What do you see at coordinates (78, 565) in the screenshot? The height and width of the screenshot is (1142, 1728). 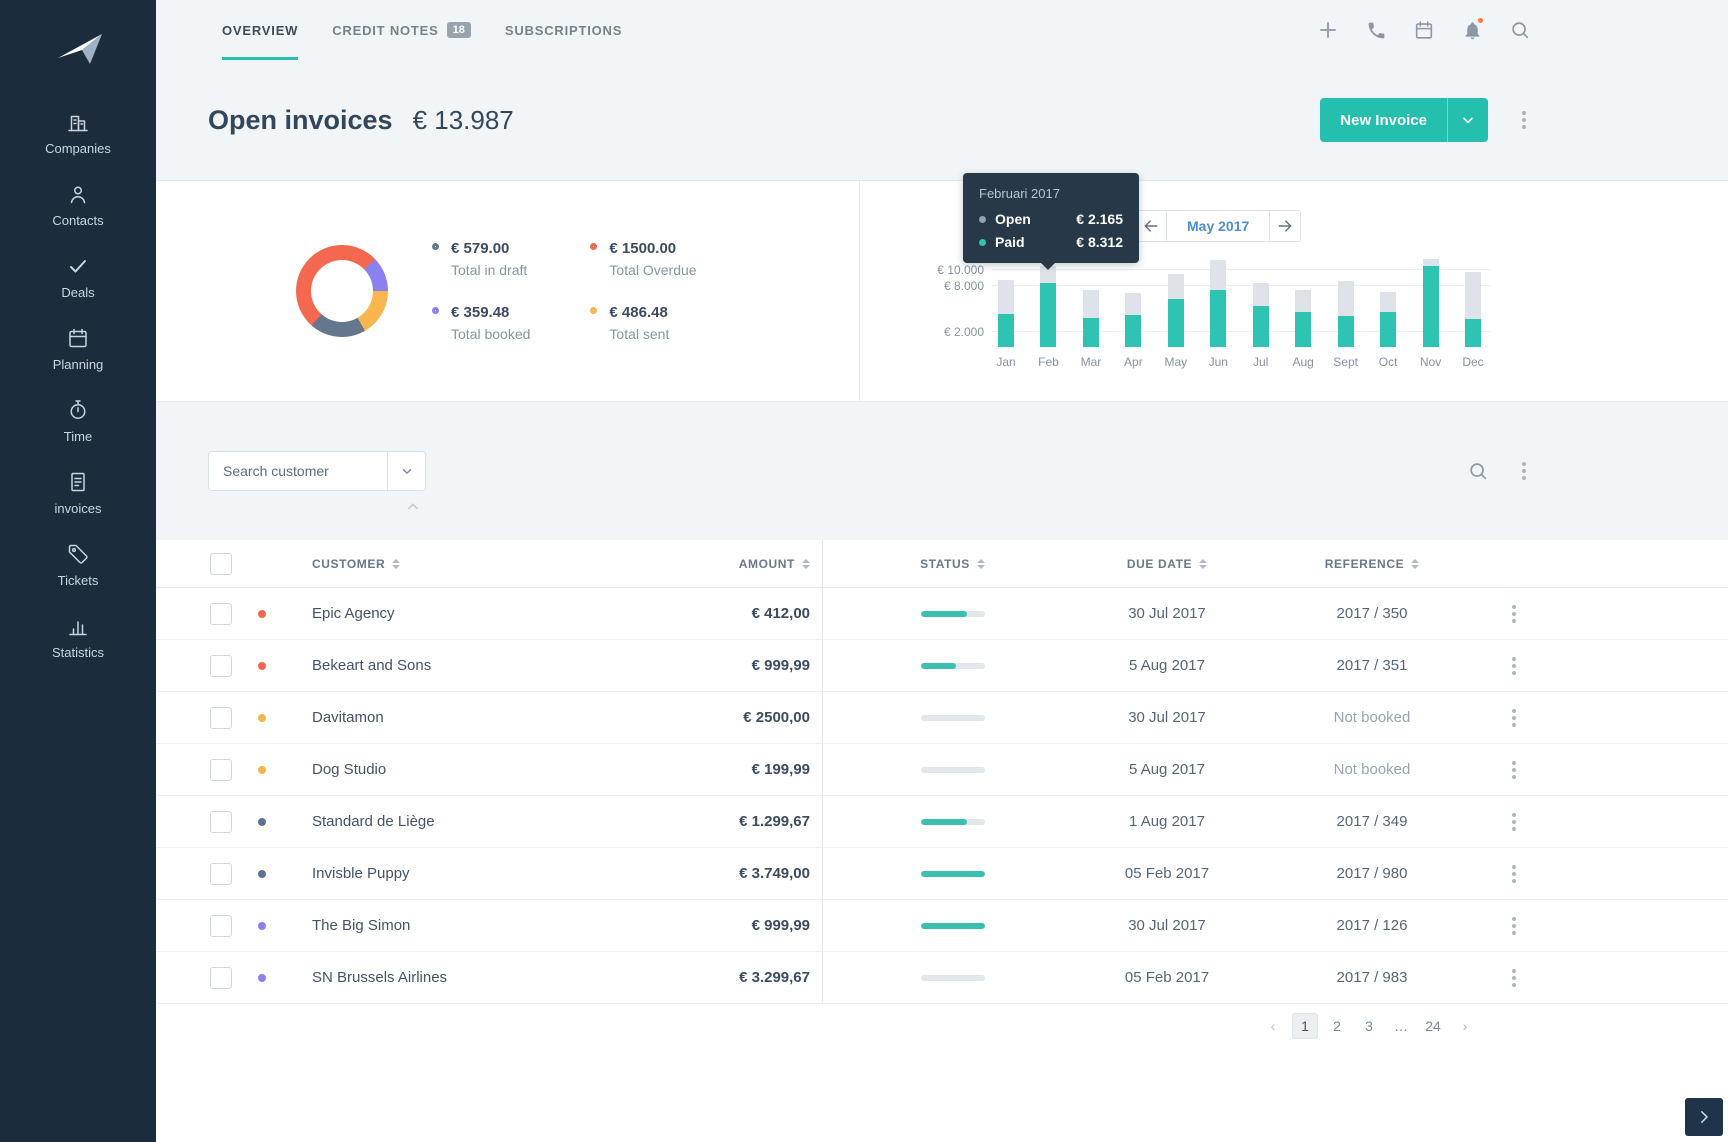 I see `sidebar-item-tickets: Tickets` at bounding box center [78, 565].